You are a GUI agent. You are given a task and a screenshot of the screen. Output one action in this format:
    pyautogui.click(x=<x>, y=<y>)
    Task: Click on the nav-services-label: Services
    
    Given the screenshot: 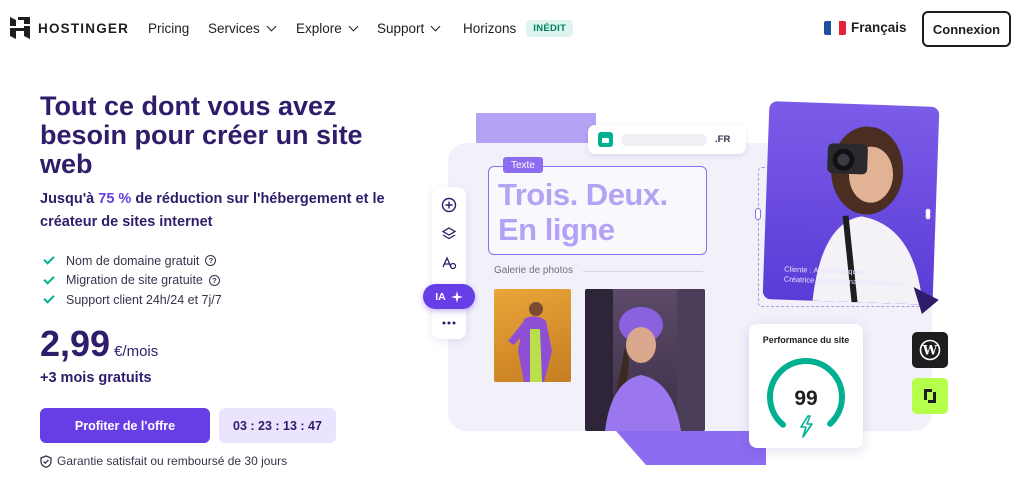 What is the action you would take?
    pyautogui.click(x=234, y=28)
    